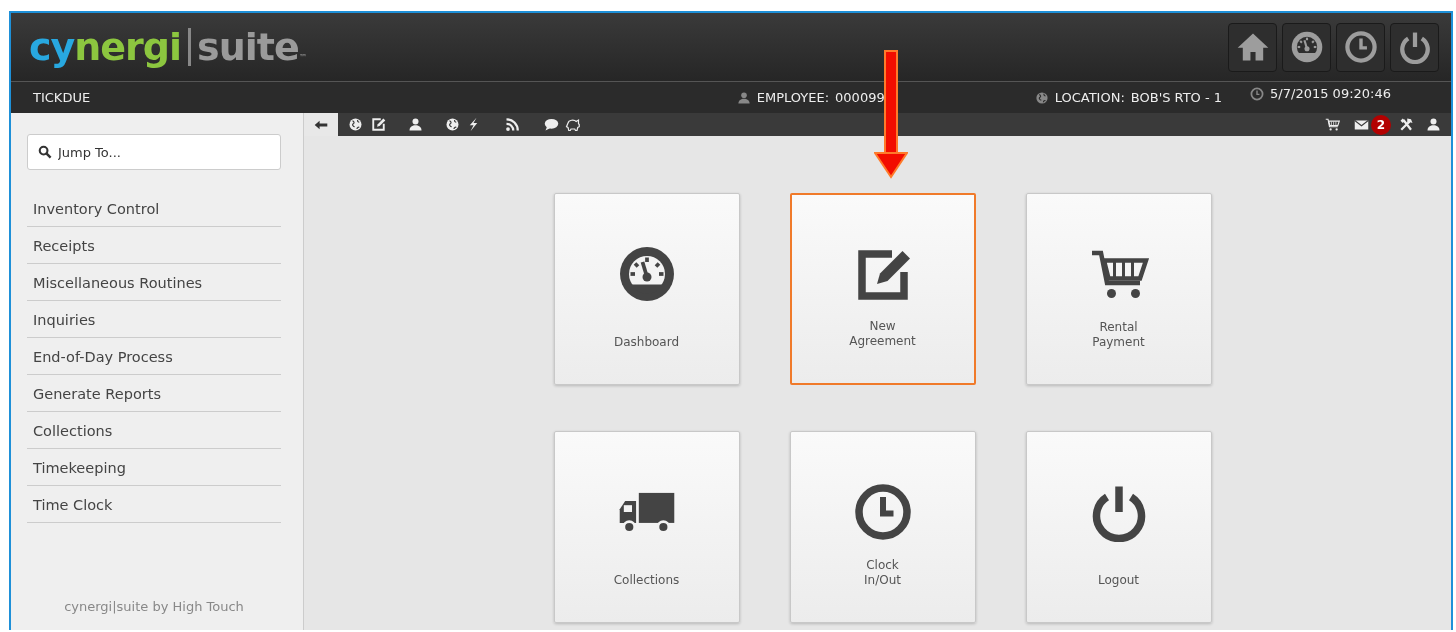 The height and width of the screenshot is (632, 1456). Describe the element at coordinates (45, 152) in the screenshot. I see `search-icon` at that location.